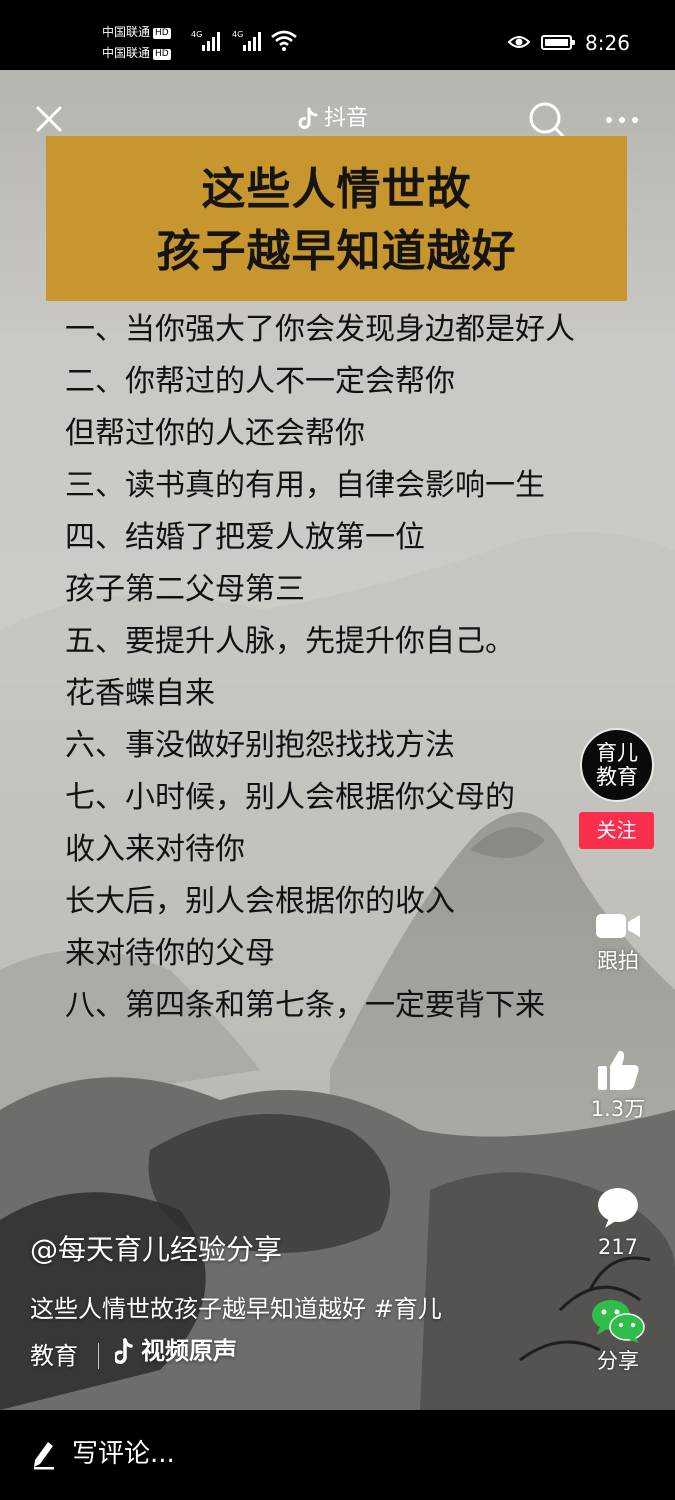 The image size is (675, 1500). I want to click on content-line: 收入来对待你, so click(155, 849).